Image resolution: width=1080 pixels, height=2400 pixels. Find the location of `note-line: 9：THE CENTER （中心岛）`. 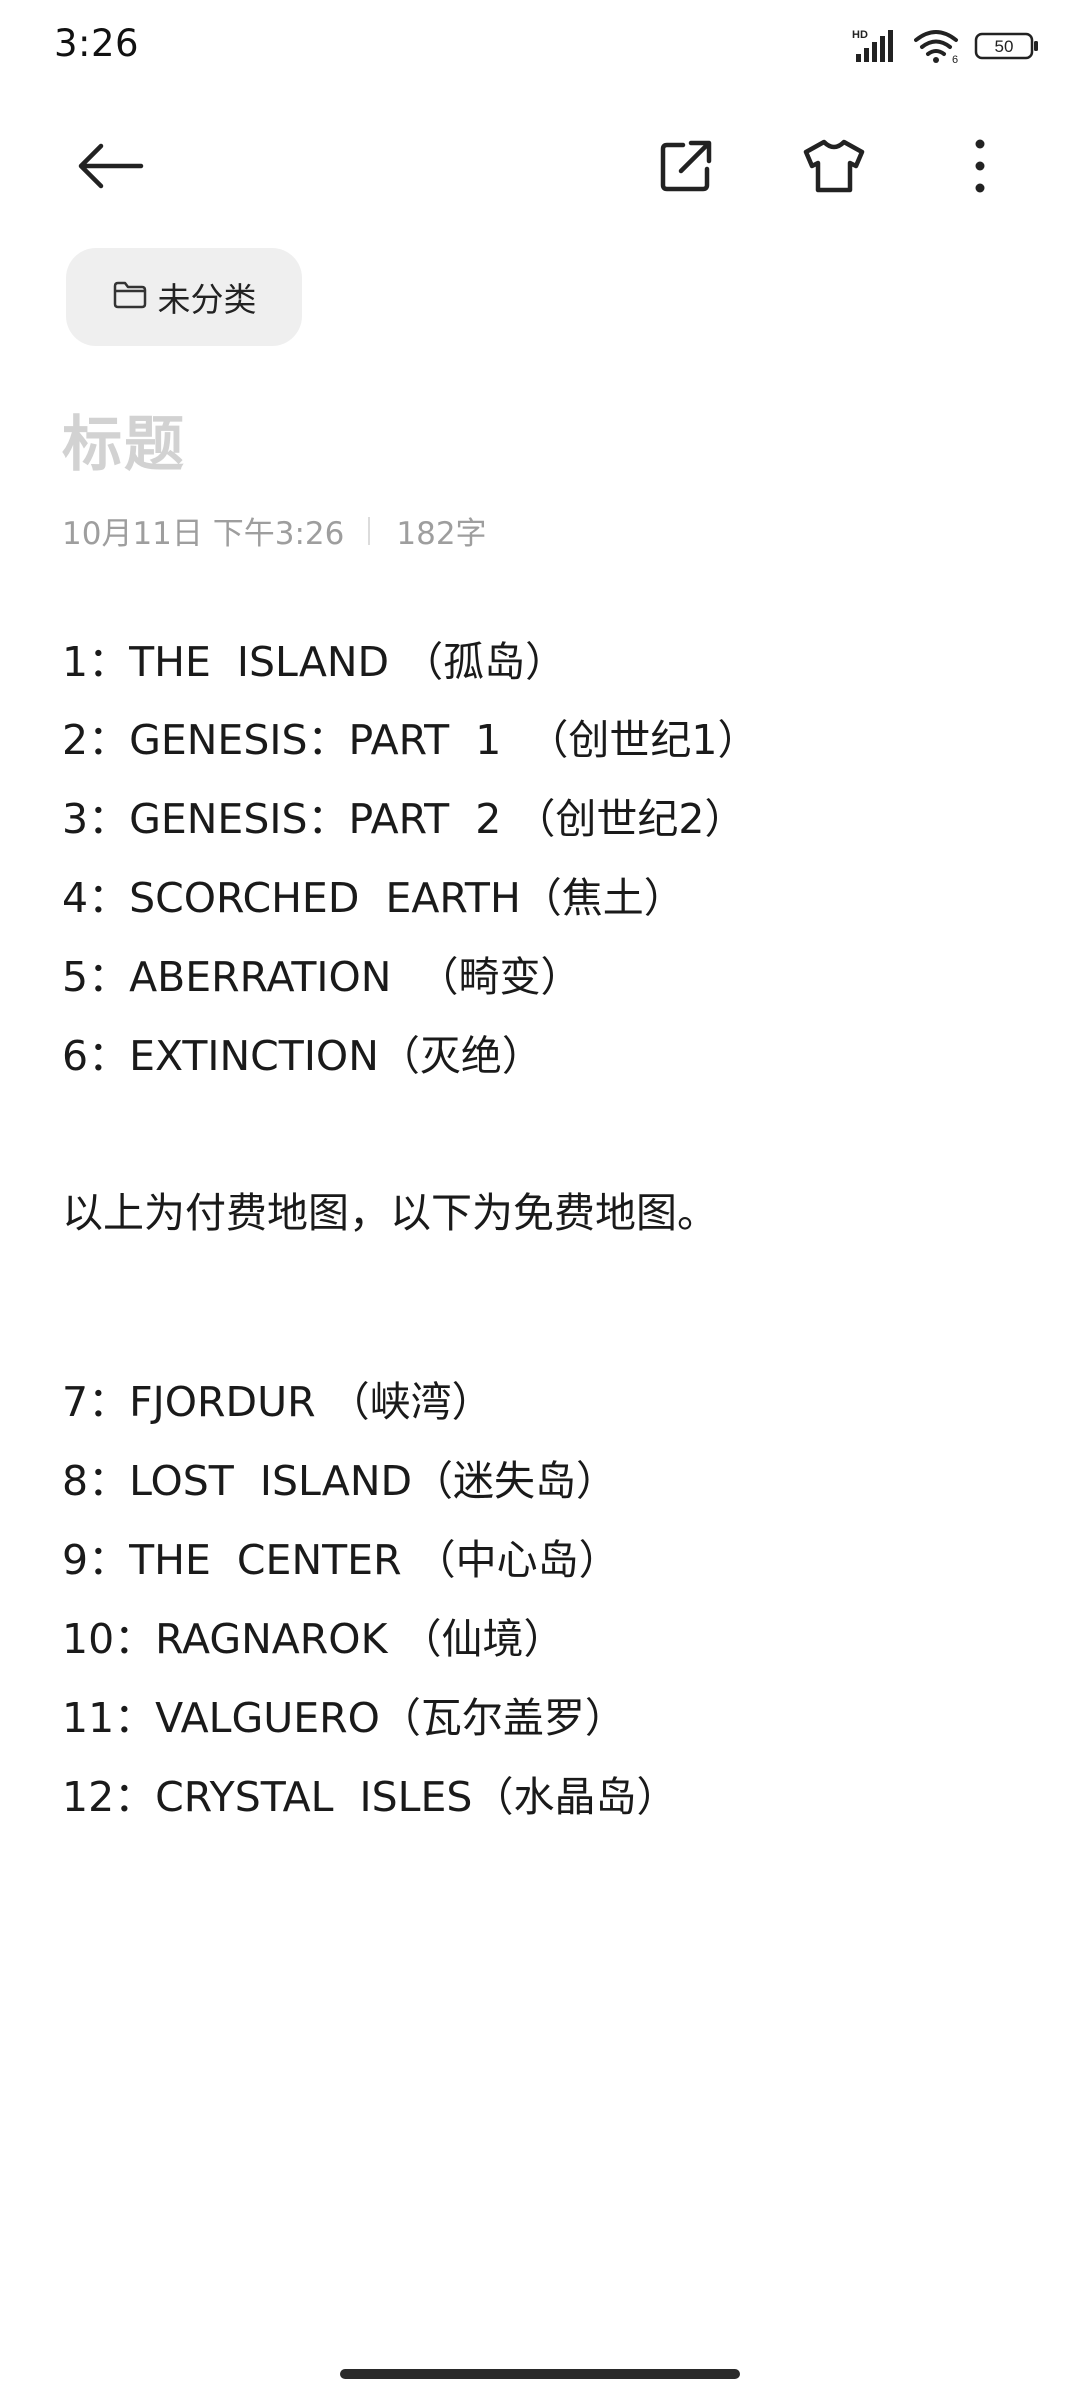

note-line: 9：THE CENTER （中心岛） is located at coordinates (341, 1560).